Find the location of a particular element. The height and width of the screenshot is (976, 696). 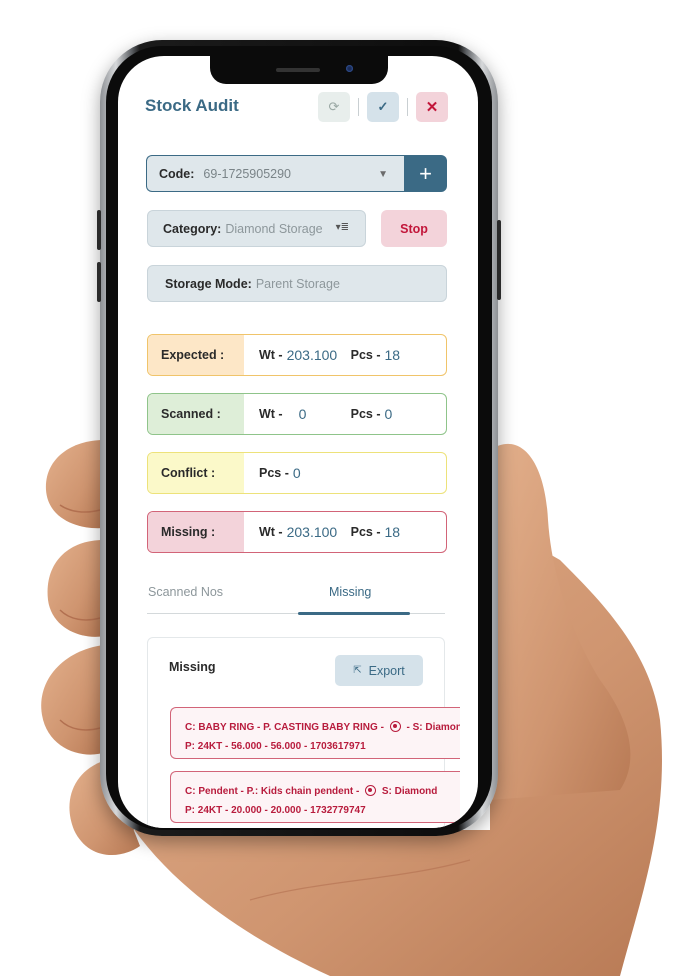

plus-icon: + is located at coordinates (425, 173).